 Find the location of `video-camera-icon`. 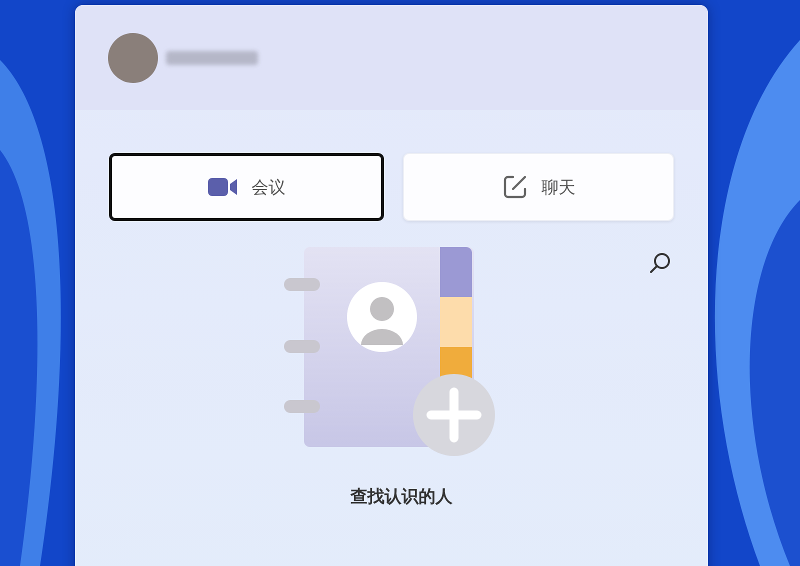

video-camera-icon is located at coordinates (223, 187).